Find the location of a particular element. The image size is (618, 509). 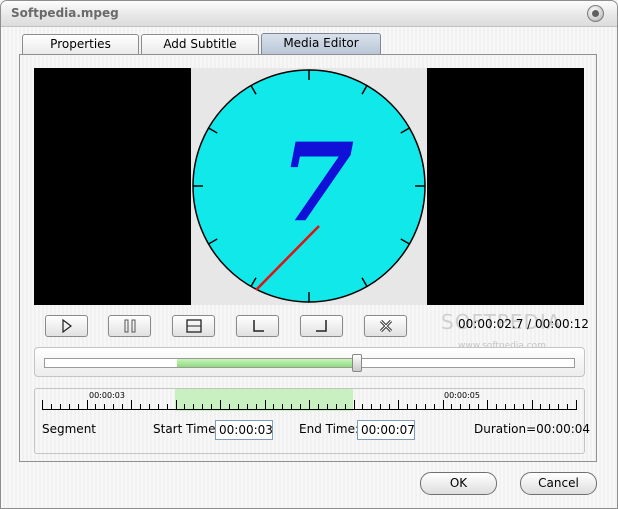

position-slider is located at coordinates (309, 362).